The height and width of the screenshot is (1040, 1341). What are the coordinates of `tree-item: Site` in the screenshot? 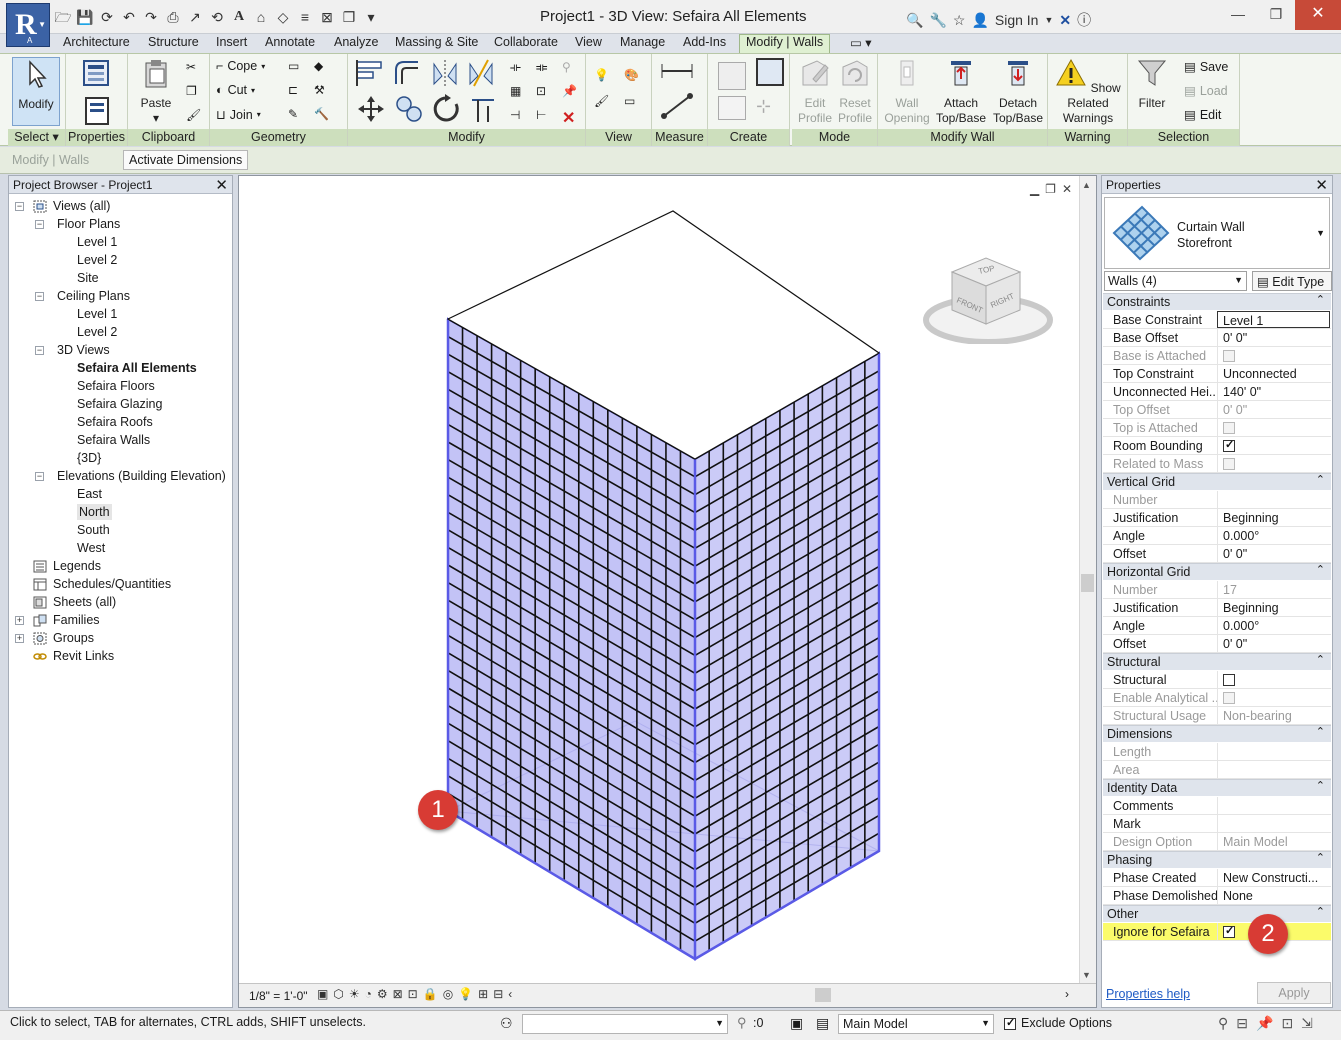 It's located at (88, 278).